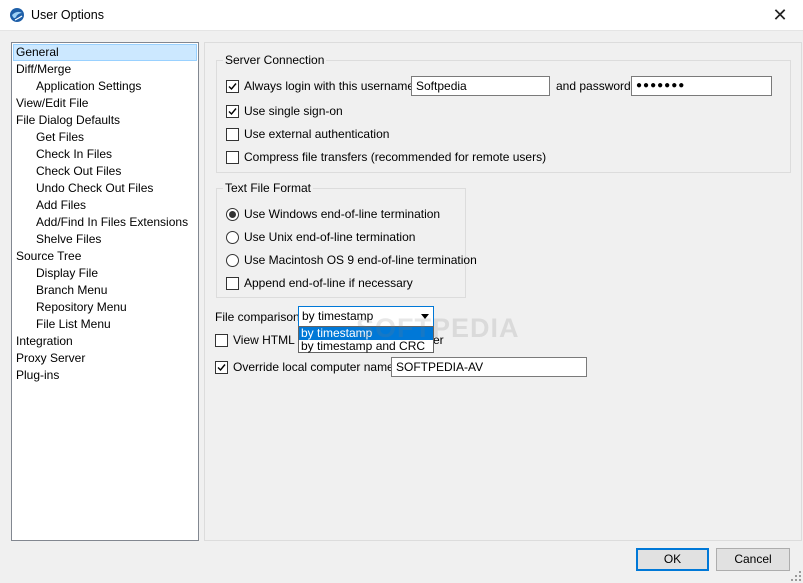 The width and height of the screenshot is (803, 583). Describe the element at coordinates (330, 237) in the screenshot. I see `unix-eol-label: Use Unix end-of-line termination` at that location.